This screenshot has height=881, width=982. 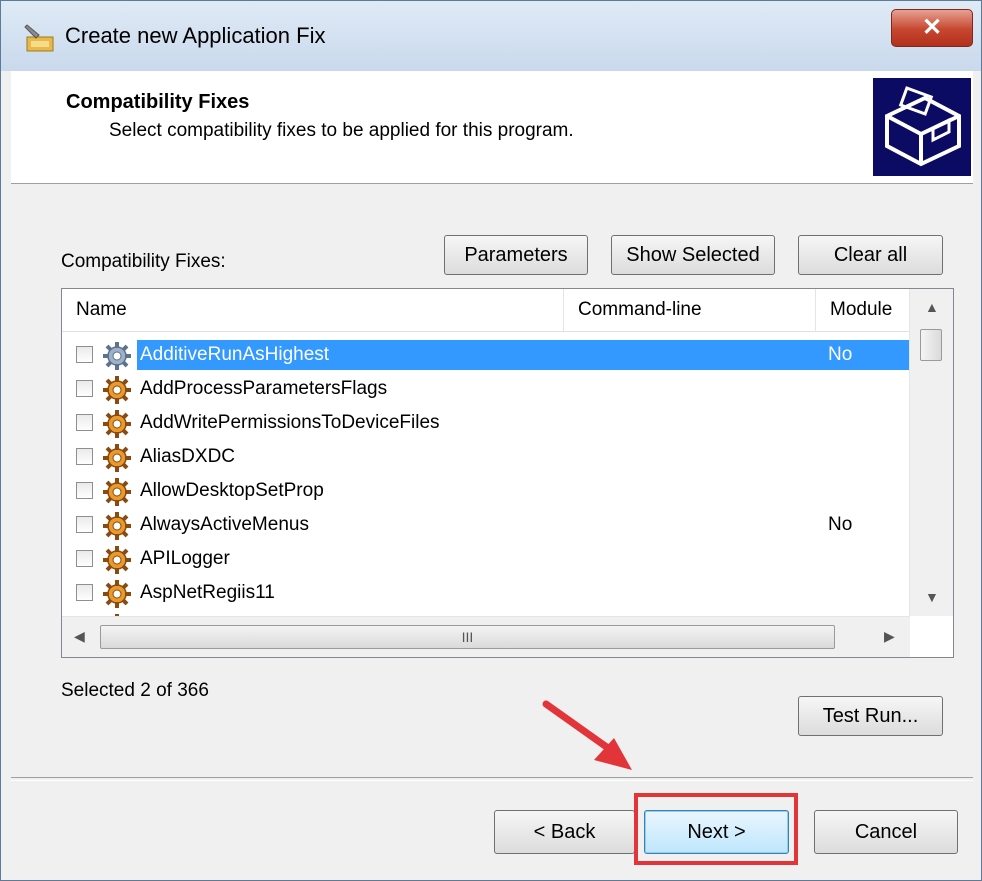 What do you see at coordinates (932, 307) in the screenshot?
I see `scroll-up-icon: ▲` at bounding box center [932, 307].